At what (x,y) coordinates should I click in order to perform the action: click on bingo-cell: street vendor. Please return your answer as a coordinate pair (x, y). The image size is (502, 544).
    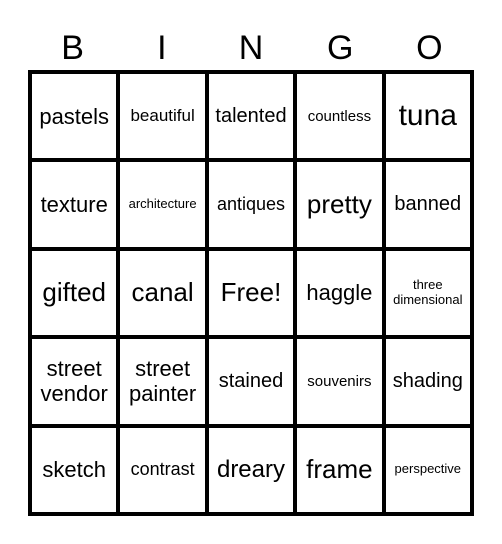
    Looking at the image, I should click on (74, 381).